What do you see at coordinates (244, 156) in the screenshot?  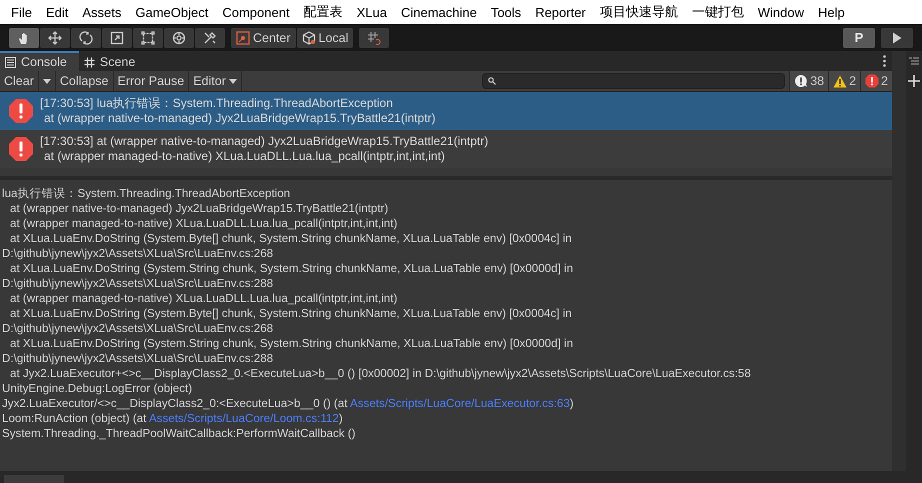 I see `log-message: at (wrapper managed-to-native) XLua.LuaDLL.Lua.lua_pcall(intptr,int,int,int)` at bounding box center [244, 156].